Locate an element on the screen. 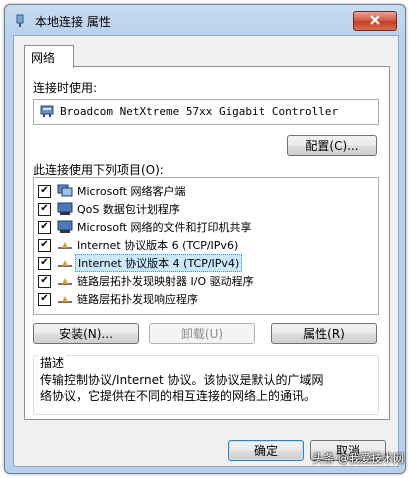 The height and width of the screenshot is (478, 410). ok-button: 确定 is located at coordinates (266, 450).